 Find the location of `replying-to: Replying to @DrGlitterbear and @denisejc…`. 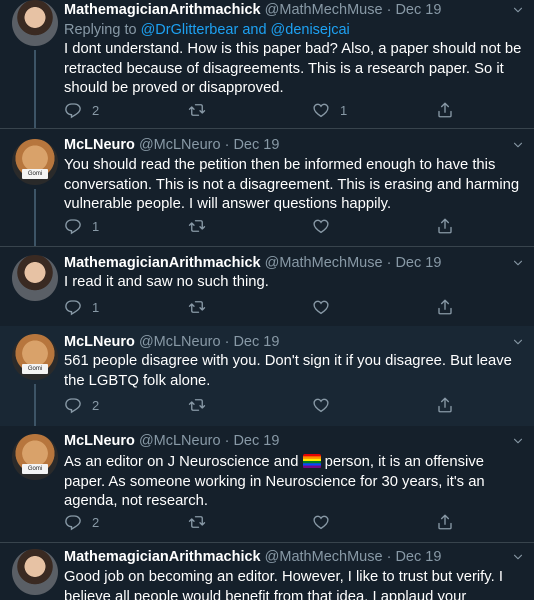

replying-to: Replying to @DrGlitterbear and @denisejc… is located at coordinates (207, 30).